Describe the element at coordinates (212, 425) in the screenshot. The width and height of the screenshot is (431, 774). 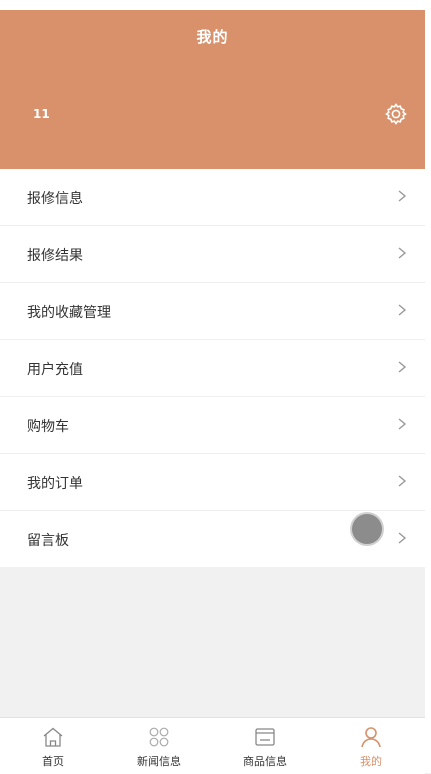
I see `menu-item-cart: 购物车` at that location.